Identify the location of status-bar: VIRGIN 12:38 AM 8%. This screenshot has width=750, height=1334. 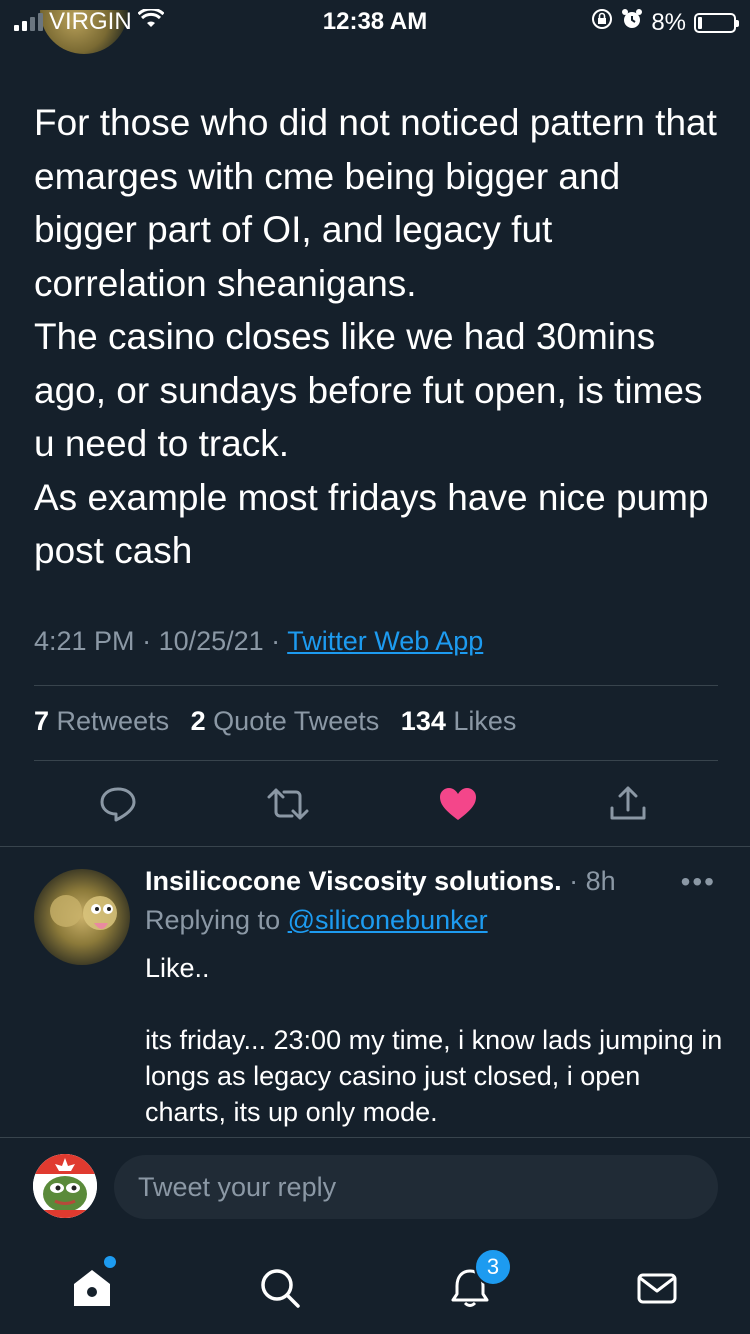
(375, 27).